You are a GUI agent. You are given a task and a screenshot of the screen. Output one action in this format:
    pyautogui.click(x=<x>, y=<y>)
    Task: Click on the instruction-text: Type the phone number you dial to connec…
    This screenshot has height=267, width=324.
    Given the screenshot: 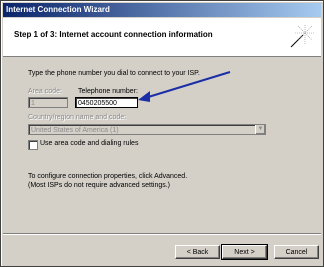 What is the action you would take?
    pyautogui.click(x=114, y=73)
    